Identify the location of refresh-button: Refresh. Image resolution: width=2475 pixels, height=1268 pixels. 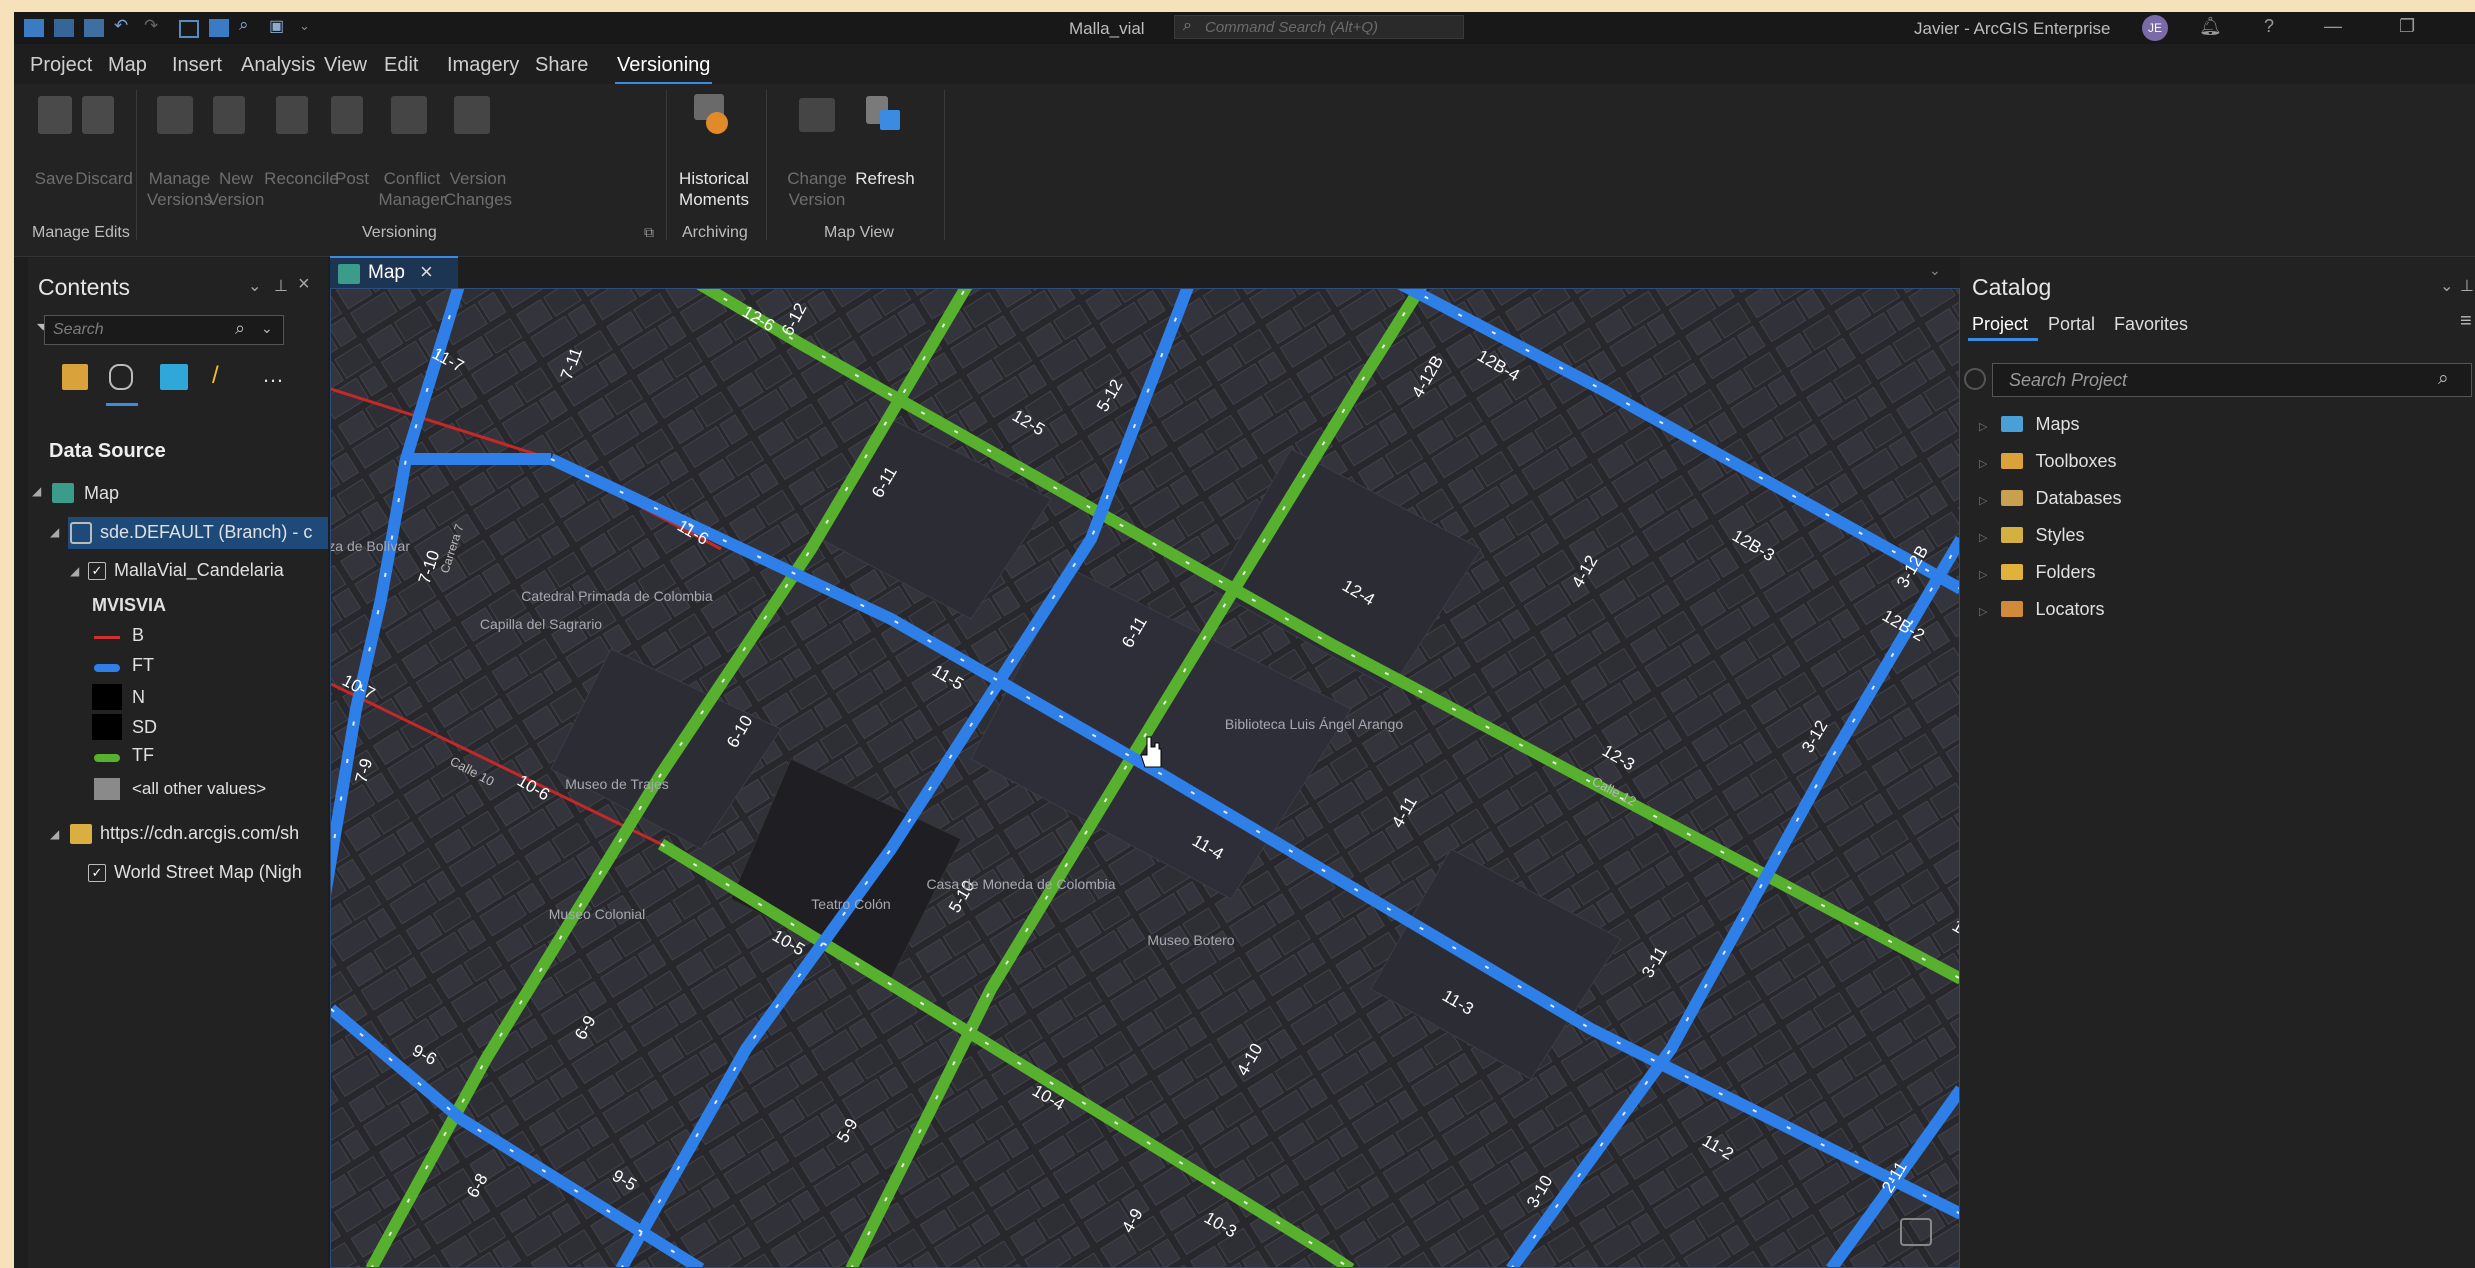
(885, 178).